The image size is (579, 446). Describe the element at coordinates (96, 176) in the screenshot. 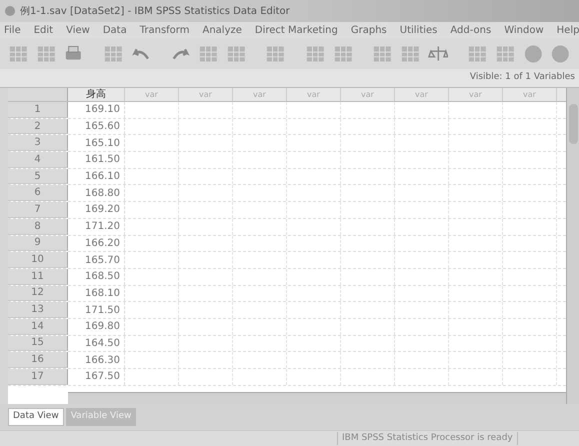

I see `table-cell: 166.10` at that location.